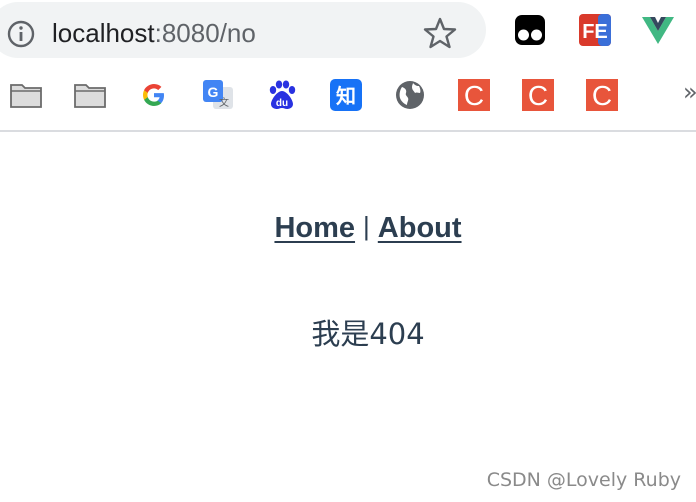 Image resolution: width=696 pixels, height=502 pixels. I want to click on home-link: Home, so click(314, 228).